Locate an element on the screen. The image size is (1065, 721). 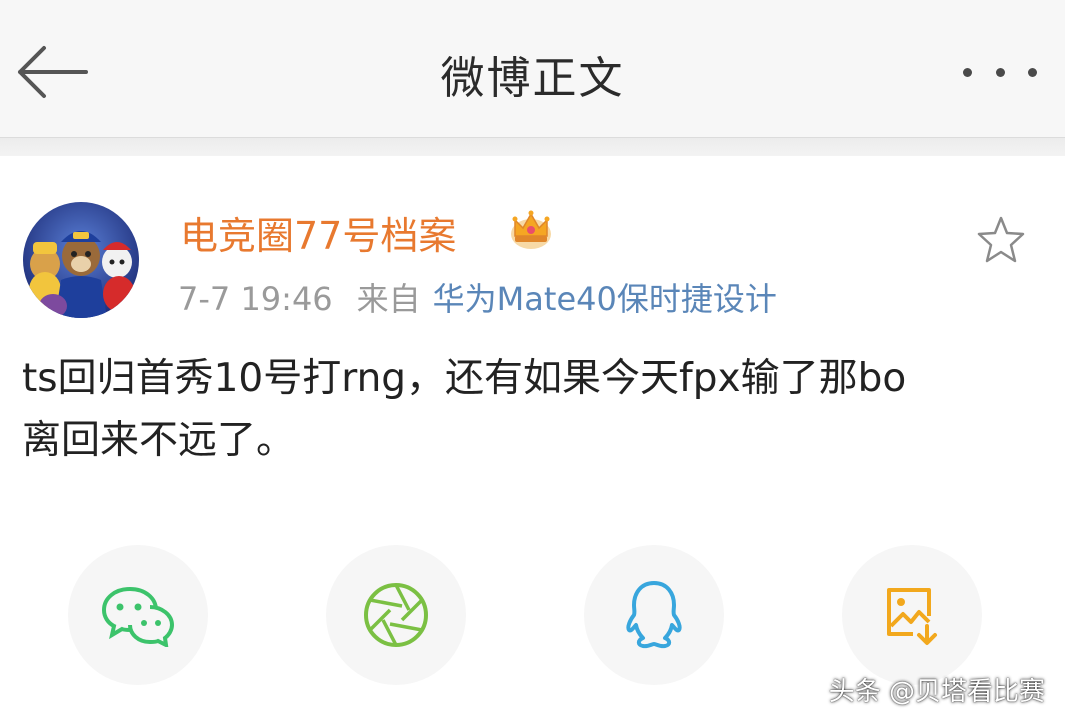
post-content-line: ts回归首秀10号打rng，还有如果今天fpx输了那bo is located at coordinates (464, 378).